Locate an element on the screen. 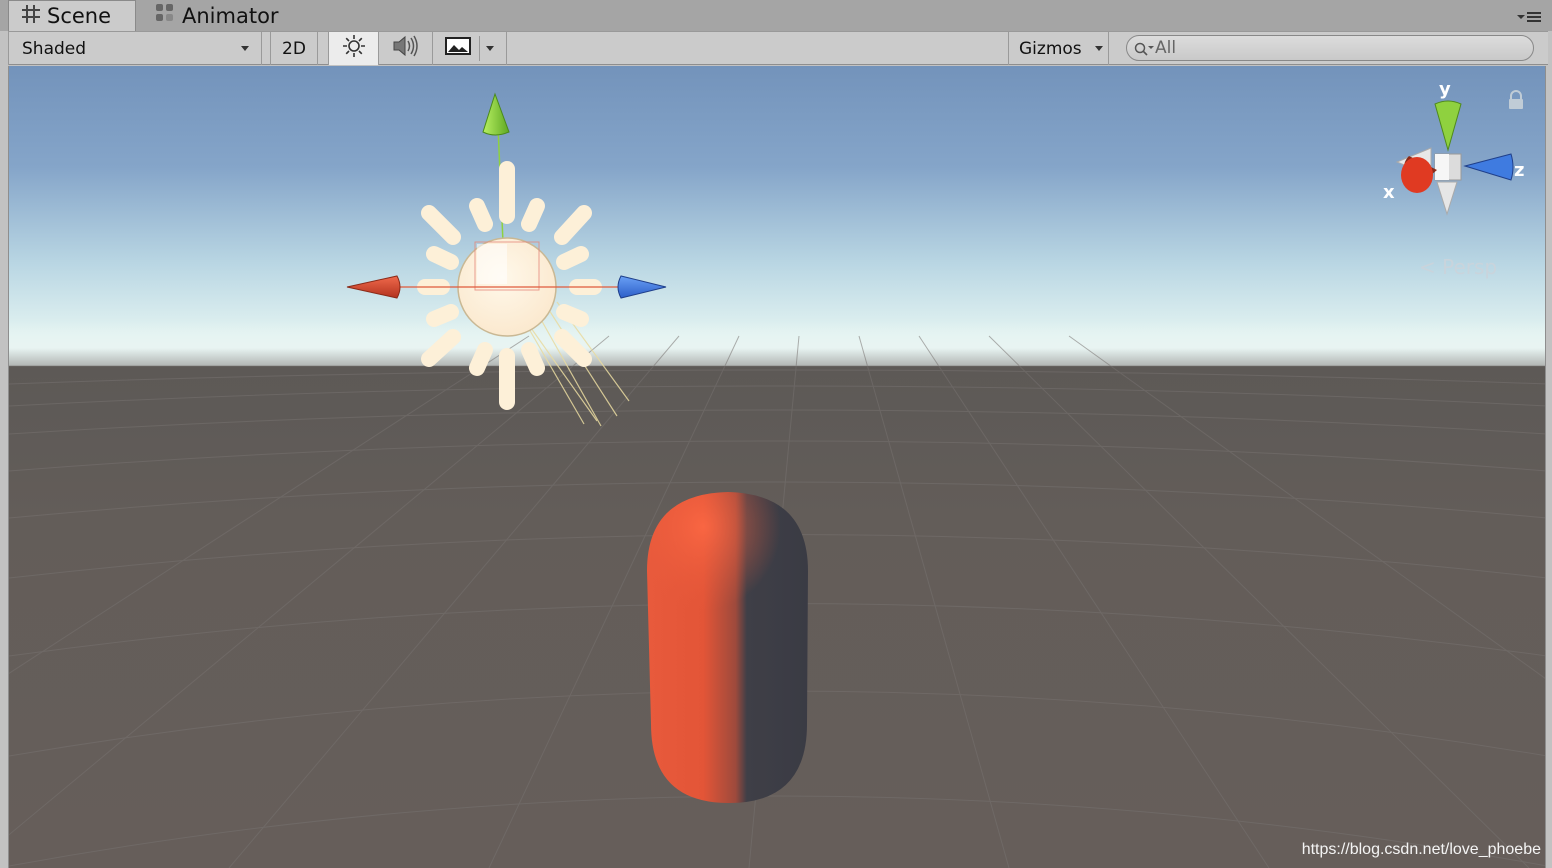 The image size is (1552, 868). scene-effects-dropdown is located at coordinates (470, 48).